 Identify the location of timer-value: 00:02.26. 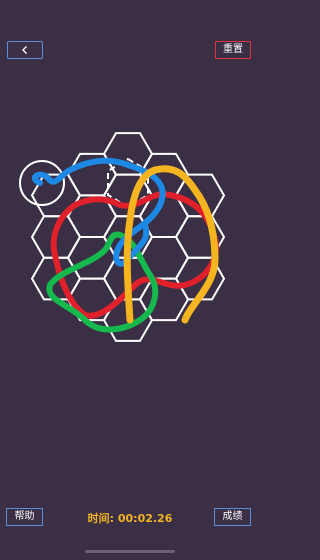
(145, 518).